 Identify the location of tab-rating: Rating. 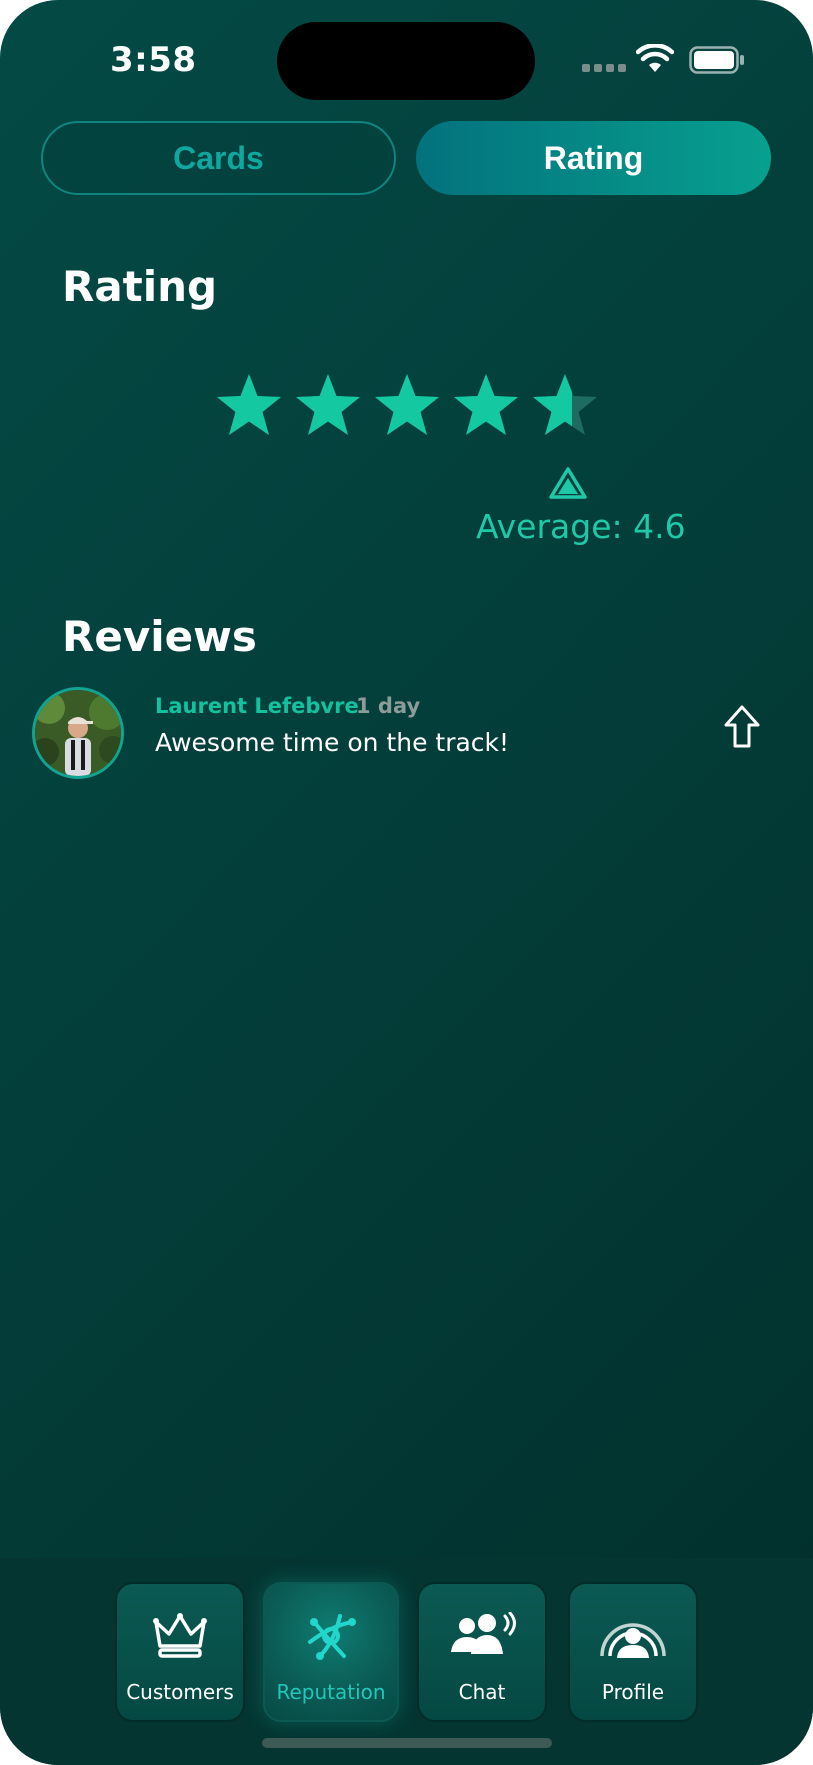
(593, 158).